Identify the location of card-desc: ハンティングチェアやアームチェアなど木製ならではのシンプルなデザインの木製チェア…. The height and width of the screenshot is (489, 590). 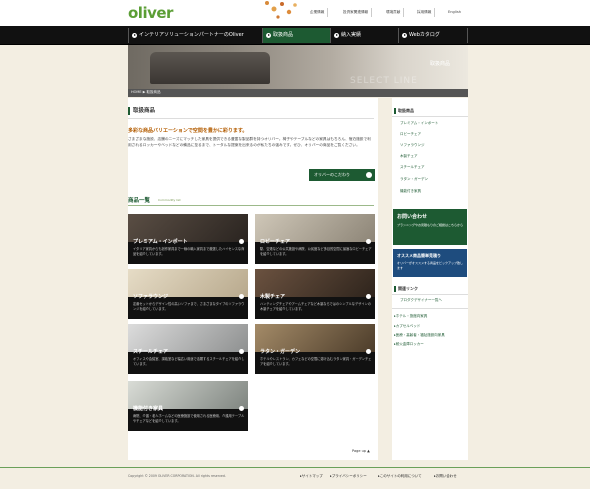
(315, 306).